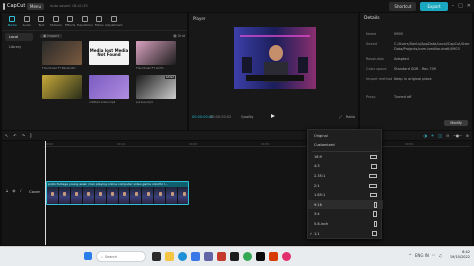 Image resolution: width=474 pixels, height=266 pixels. What do you see at coordinates (208, 256) in the screenshot?
I see `teams-icon` at bounding box center [208, 256].